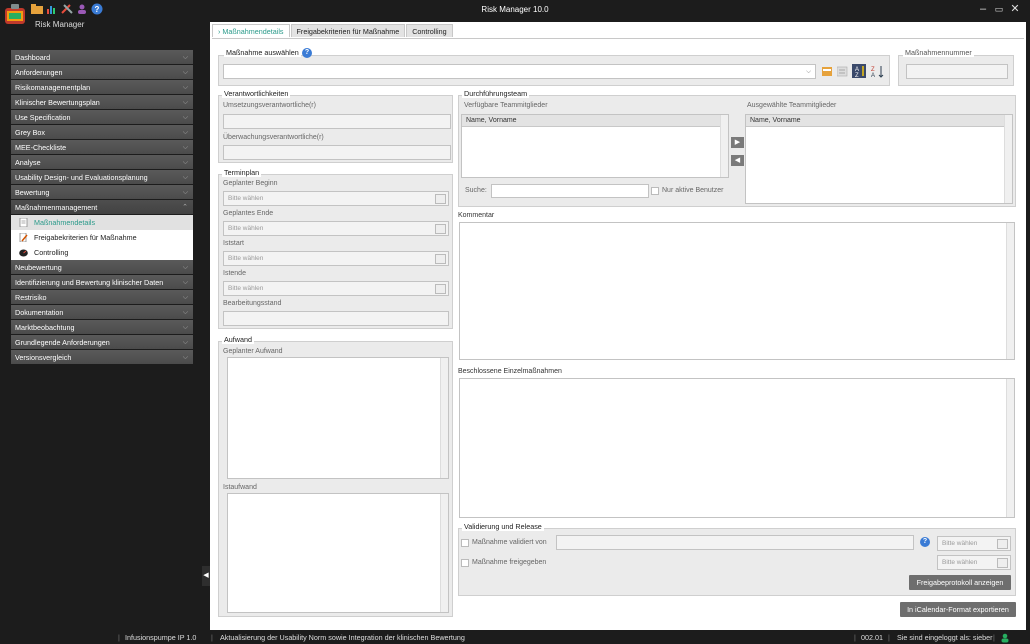 Image resolution: width=1030 pixels, height=644 pixels. Describe the element at coordinates (60, 24) in the screenshot. I see `app-name: Risk Manager` at that location.